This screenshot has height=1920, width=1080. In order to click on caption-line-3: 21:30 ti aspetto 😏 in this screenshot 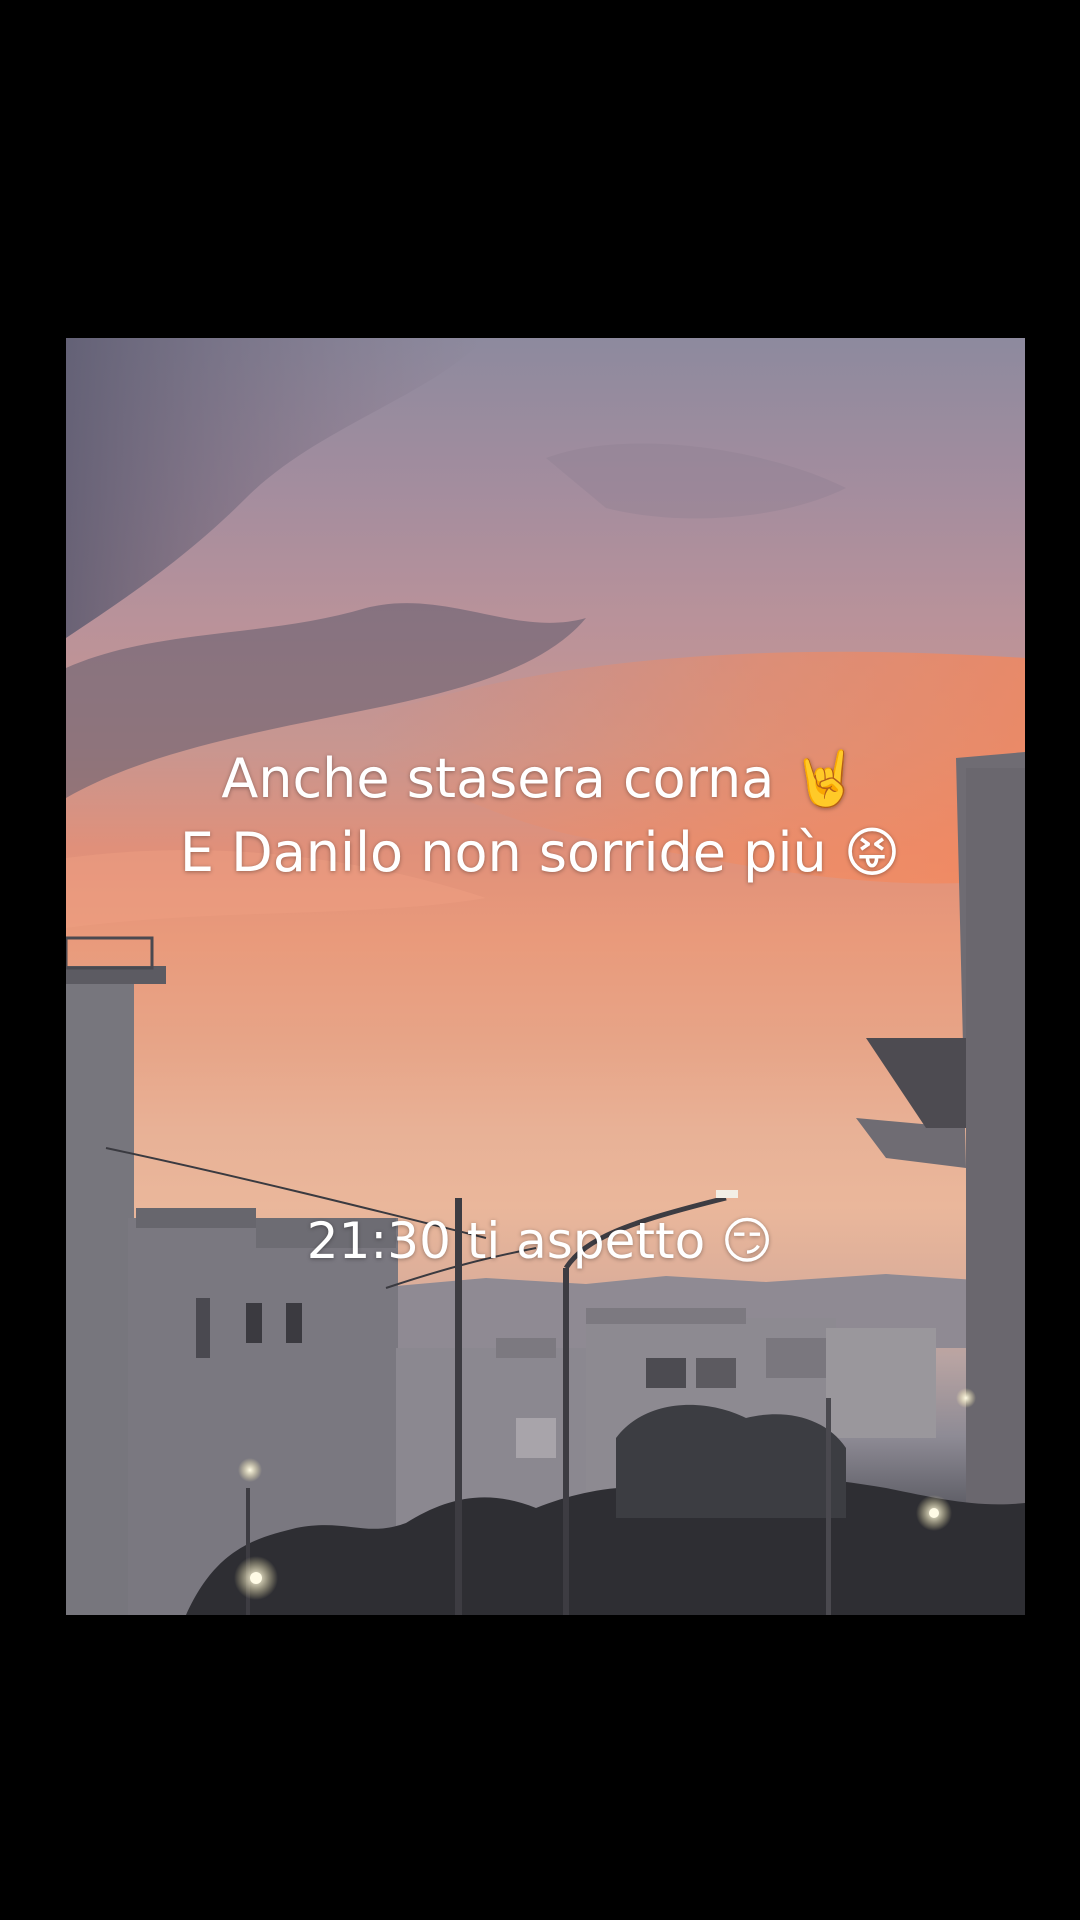, I will do `click(540, 1241)`.